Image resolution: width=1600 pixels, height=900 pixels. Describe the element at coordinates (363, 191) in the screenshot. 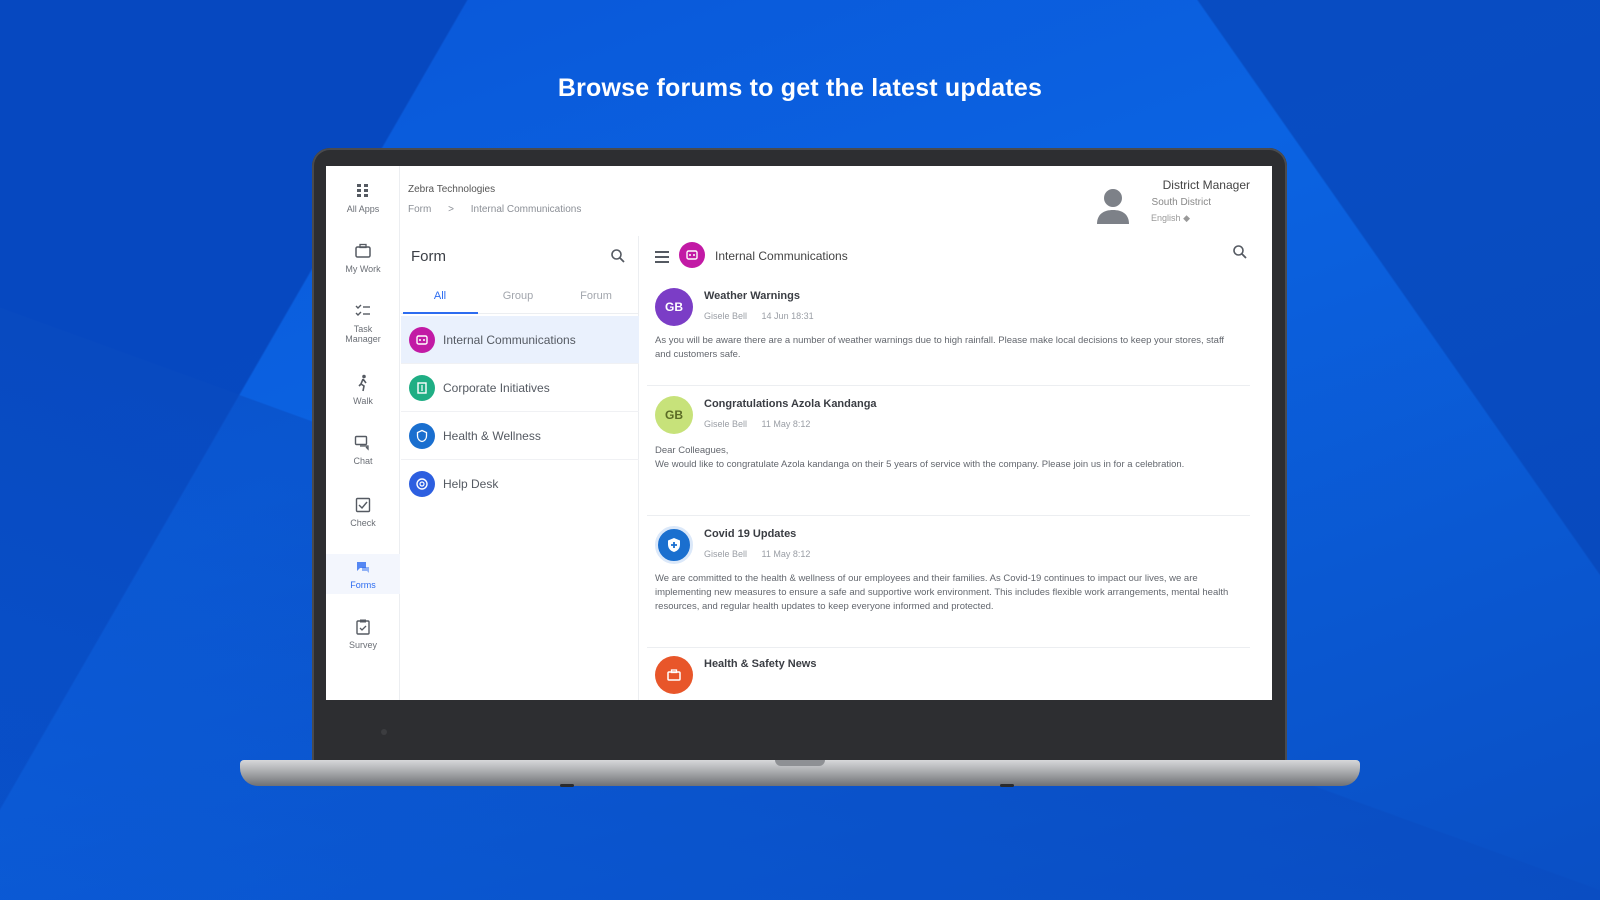

I see `grid-icon` at that location.